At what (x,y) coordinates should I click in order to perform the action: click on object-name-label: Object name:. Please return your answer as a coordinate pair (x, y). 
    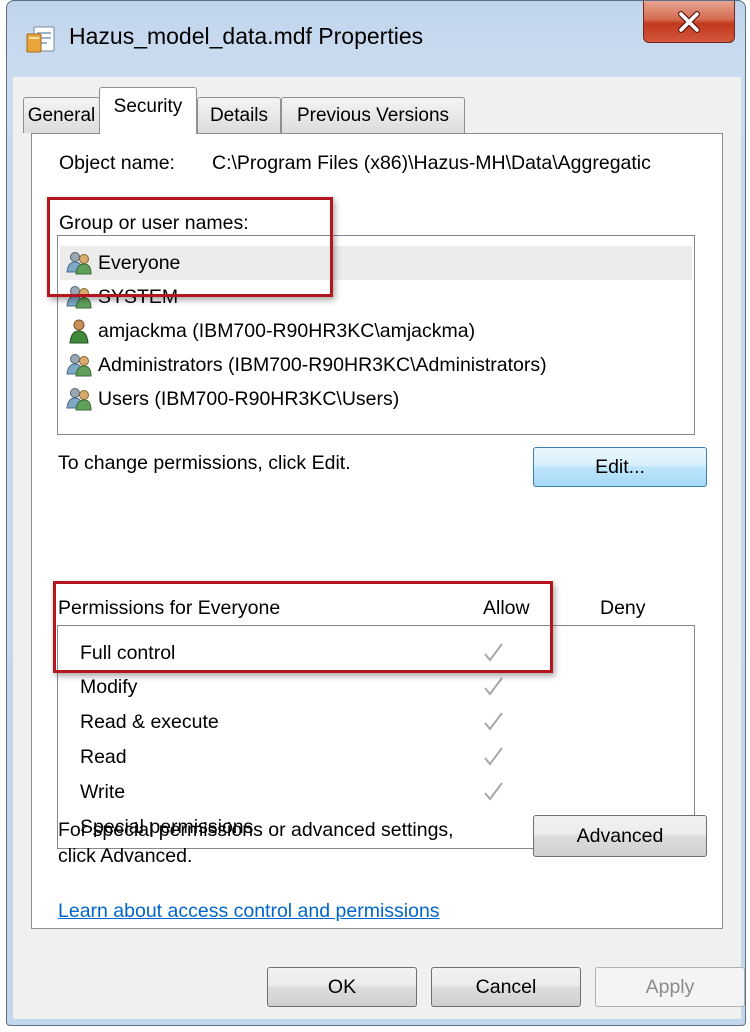
    Looking at the image, I should click on (117, 163).